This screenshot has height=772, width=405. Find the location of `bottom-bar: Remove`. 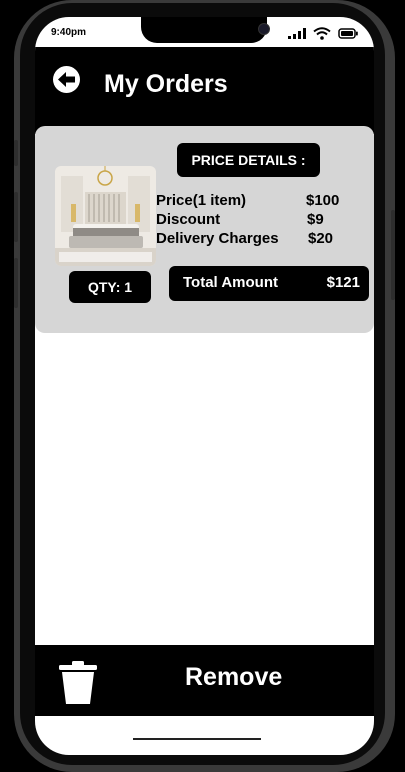

bottom-bar: Remove is located at coordinates (204, 680).